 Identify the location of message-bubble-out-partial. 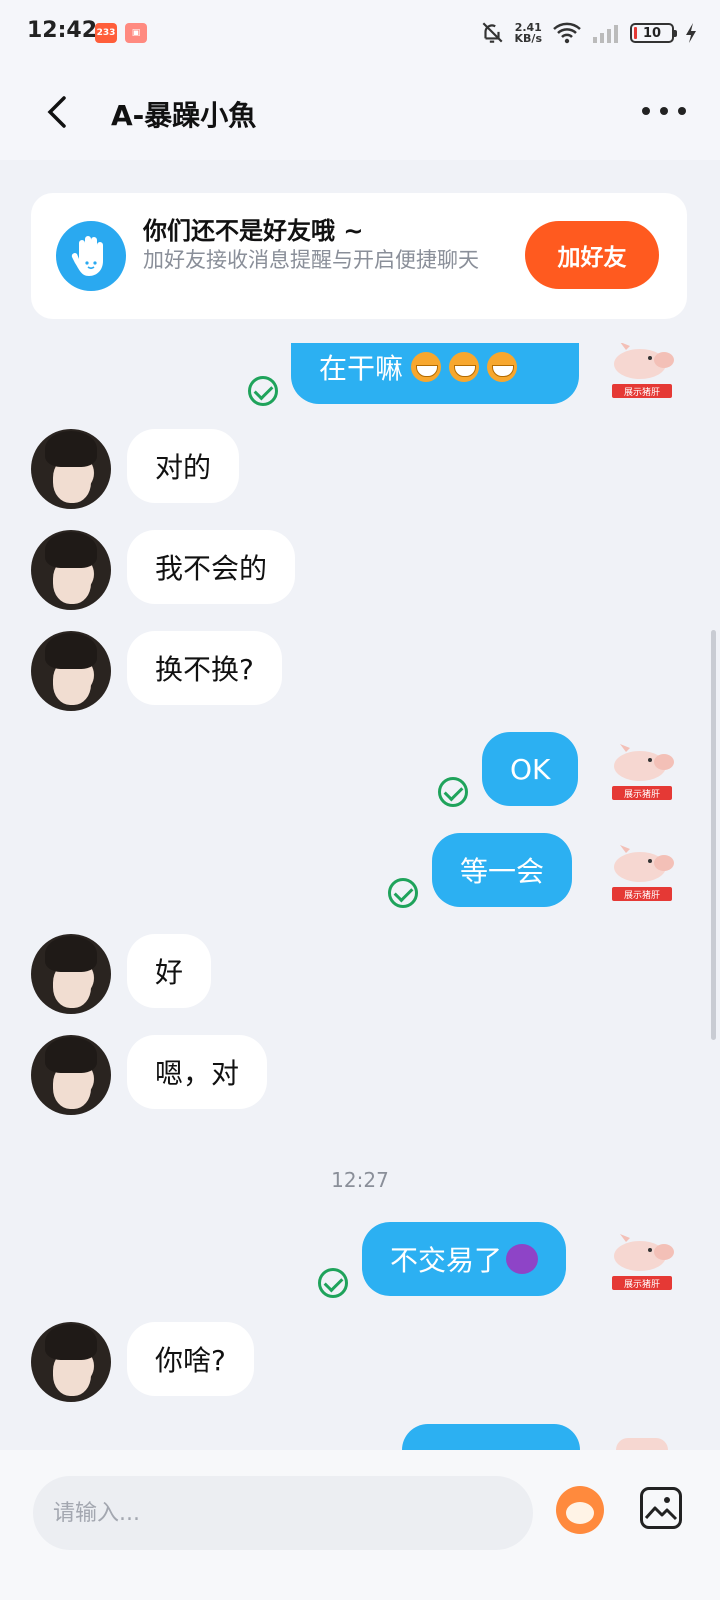
(491, 1437).